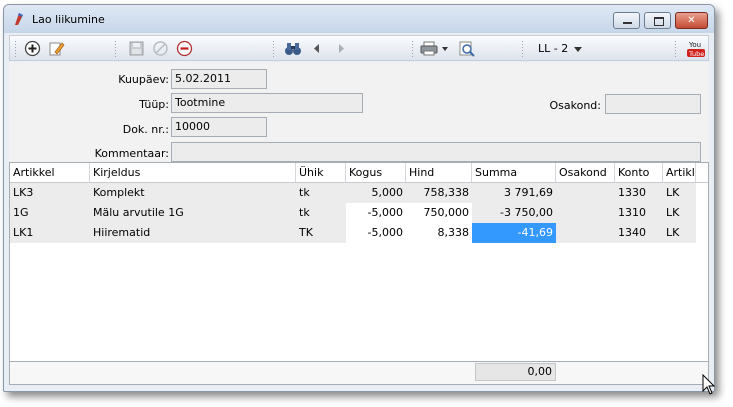  I want to click on osakond-field, so click(653, 104).